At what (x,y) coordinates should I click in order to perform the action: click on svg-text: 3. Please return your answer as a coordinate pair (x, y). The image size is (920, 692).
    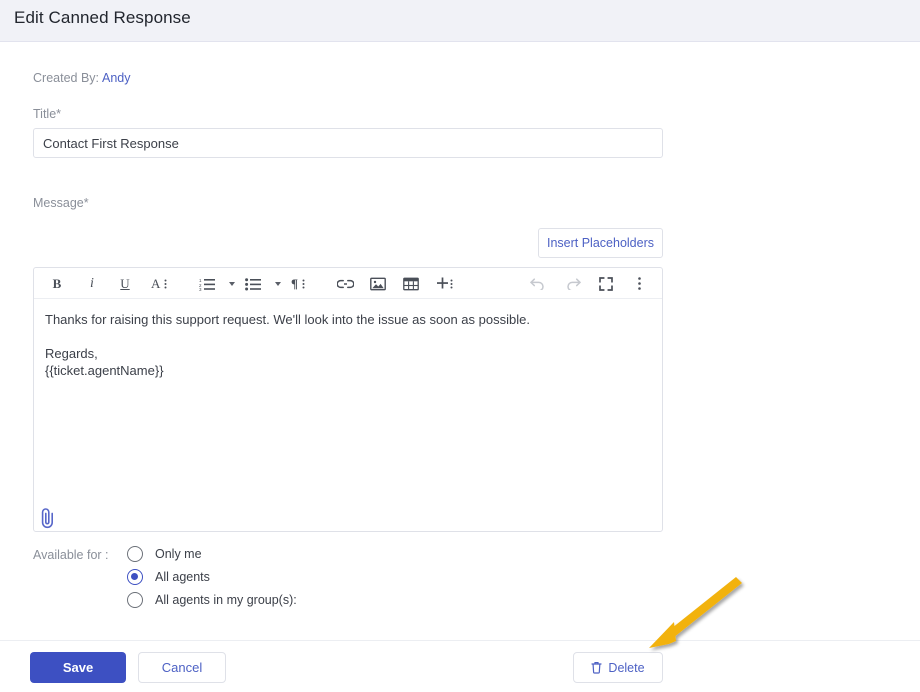
    Looking at the image, I should click on (200, 289).